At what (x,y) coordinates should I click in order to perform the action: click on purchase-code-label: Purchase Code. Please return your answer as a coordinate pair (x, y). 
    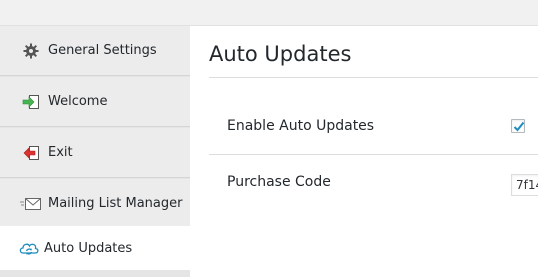
    Looking at the image, I should click on (279, 182).